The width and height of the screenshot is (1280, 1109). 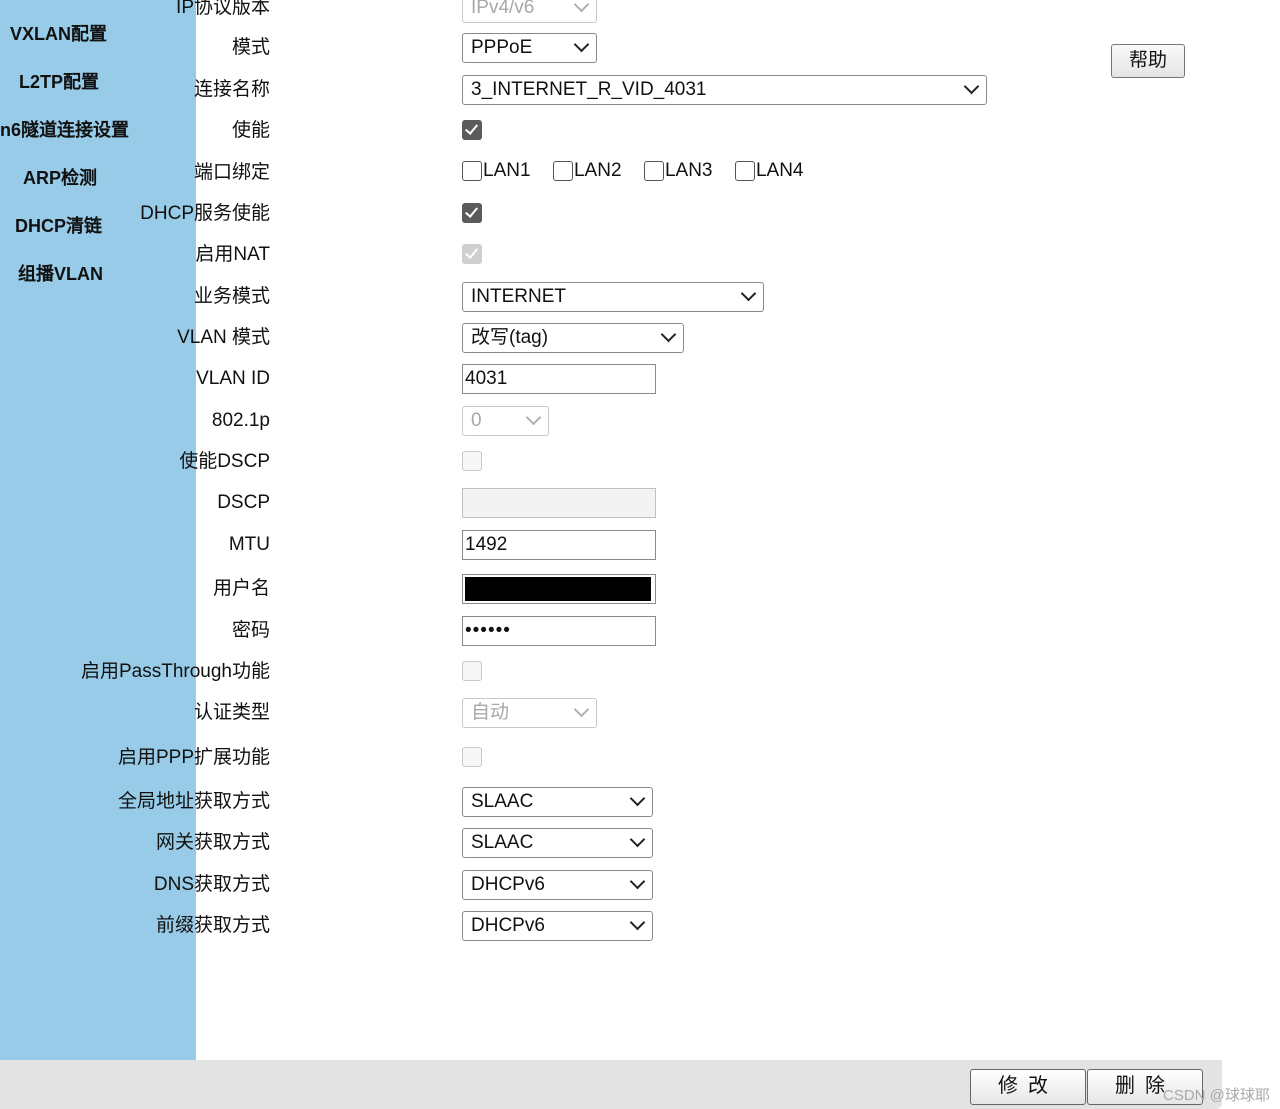 What do you see at coordinates (768, 171) in the screenshot?
I see `lan4-option: LAN4` at bounding box center [768, 171].